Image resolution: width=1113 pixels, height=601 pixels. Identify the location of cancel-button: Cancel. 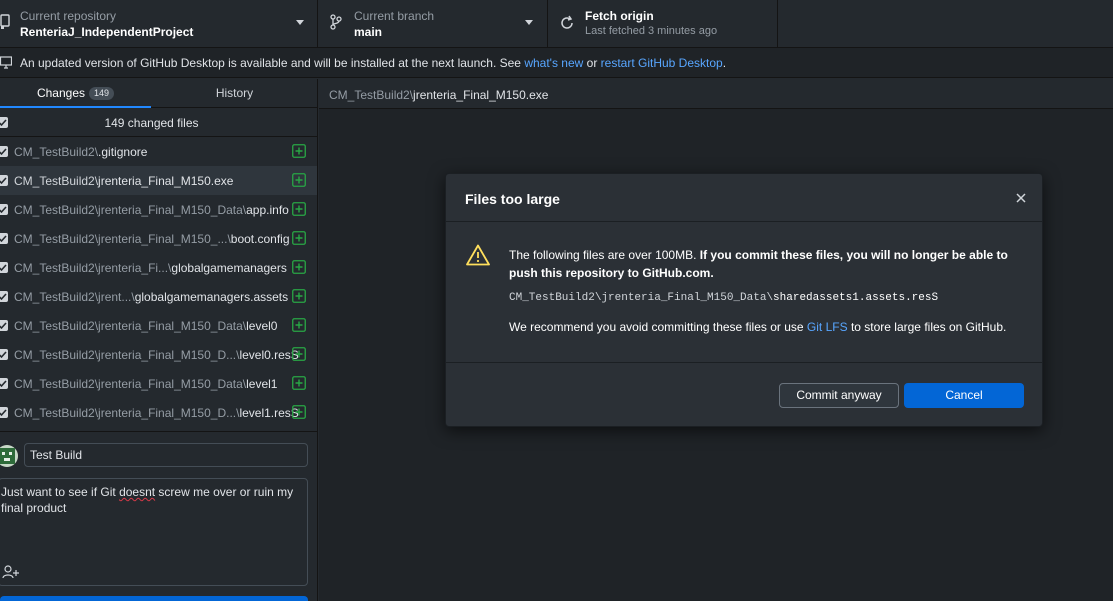
(964, 395).